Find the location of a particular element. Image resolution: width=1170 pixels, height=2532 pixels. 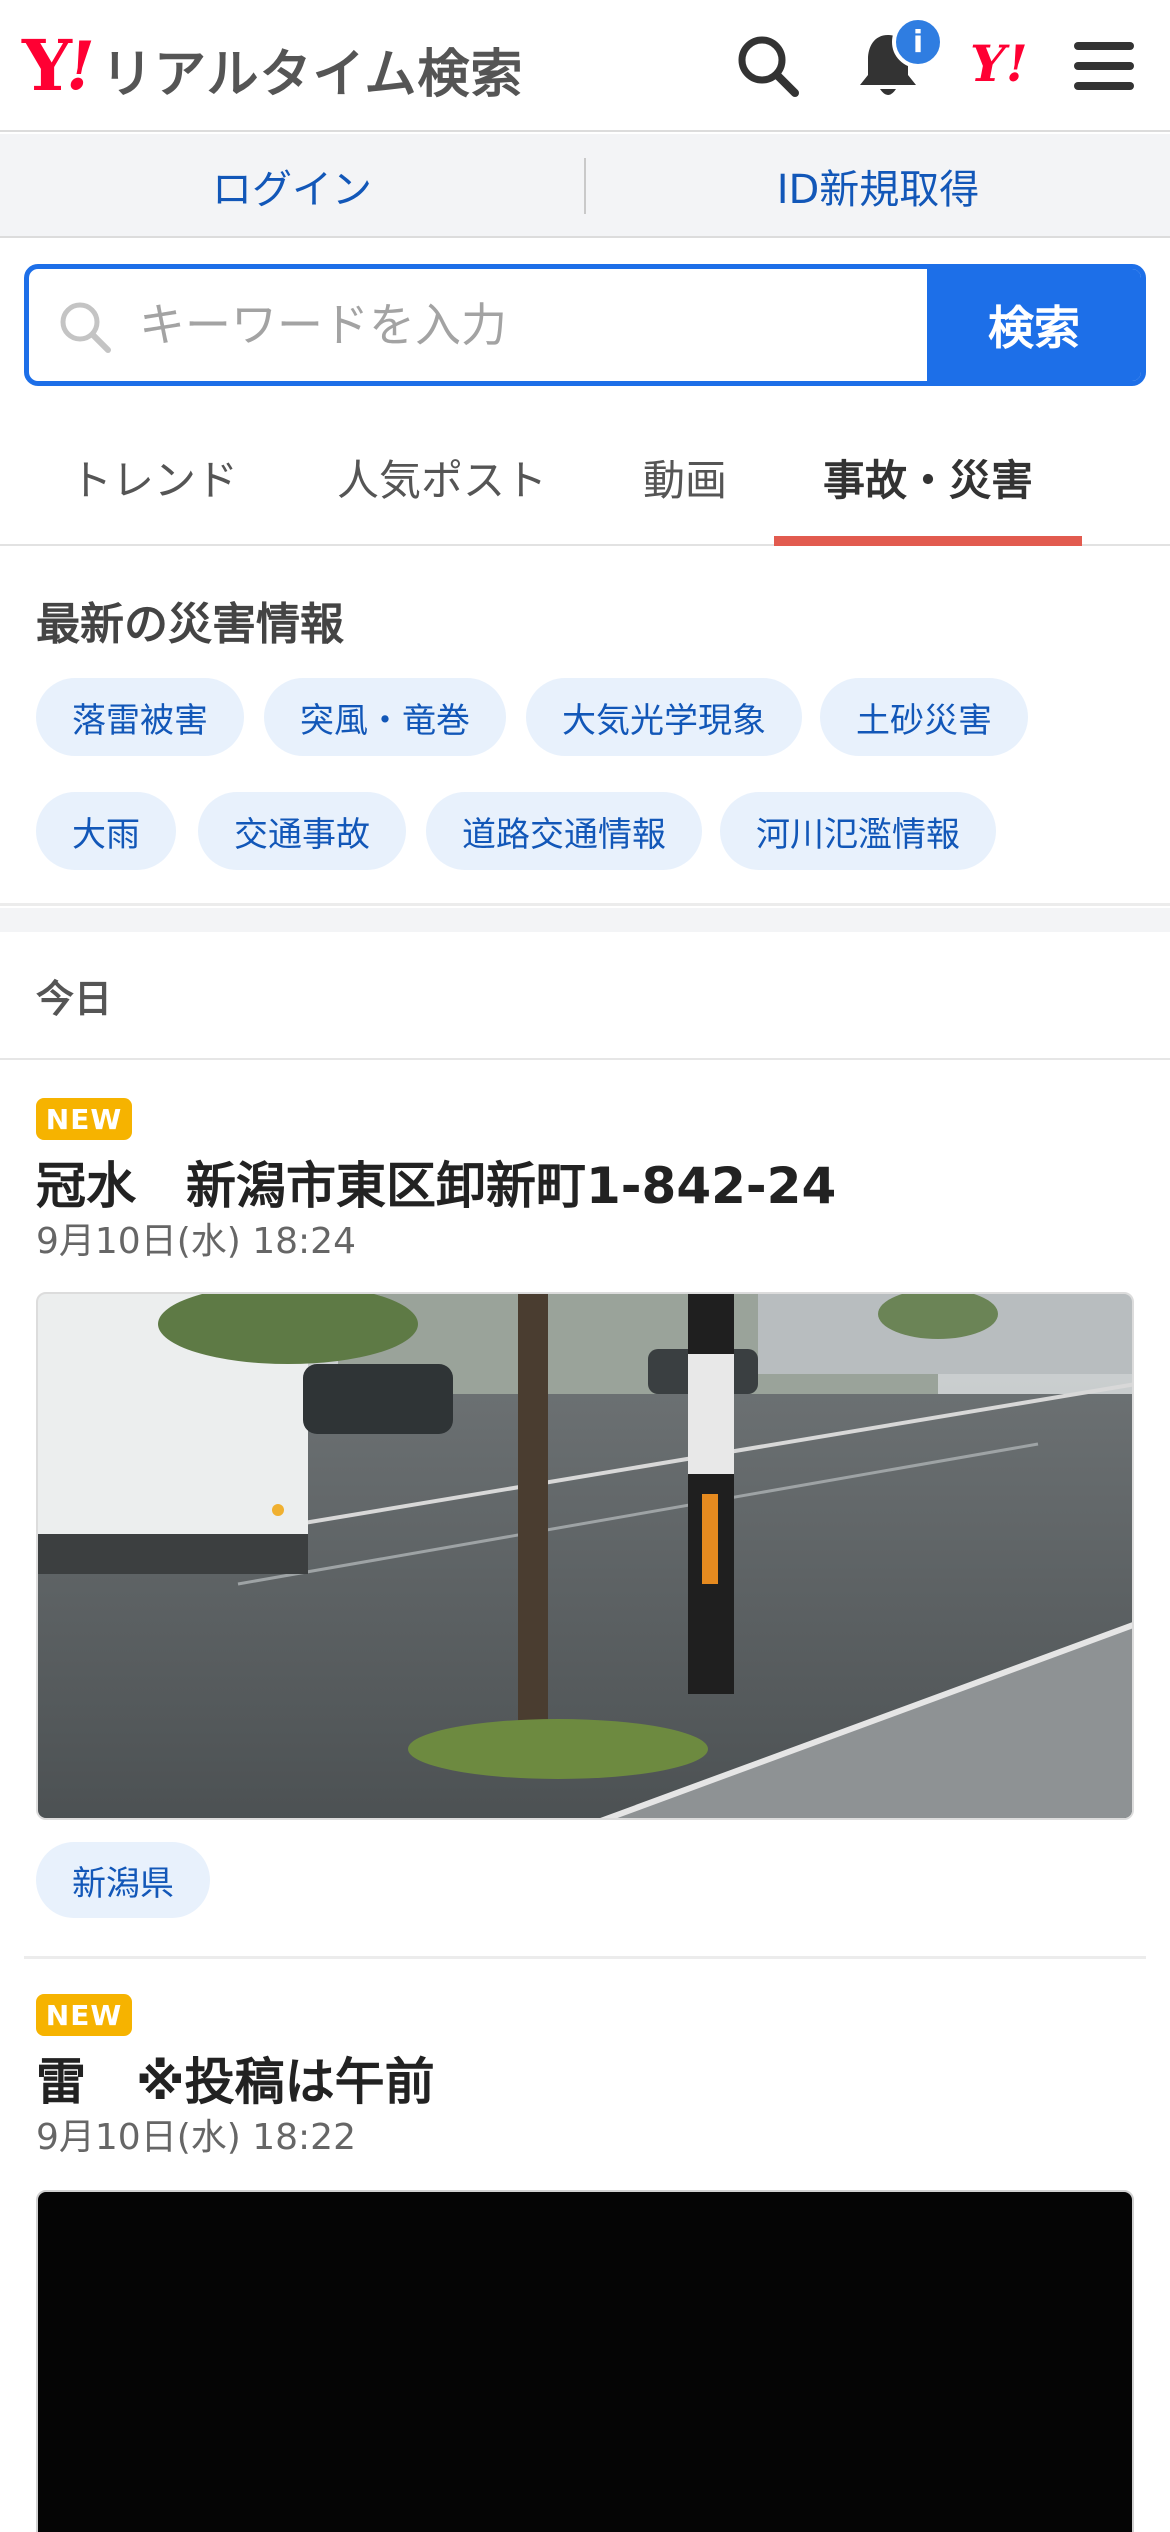

logo-y: Y is located at coordinates (47, 65).